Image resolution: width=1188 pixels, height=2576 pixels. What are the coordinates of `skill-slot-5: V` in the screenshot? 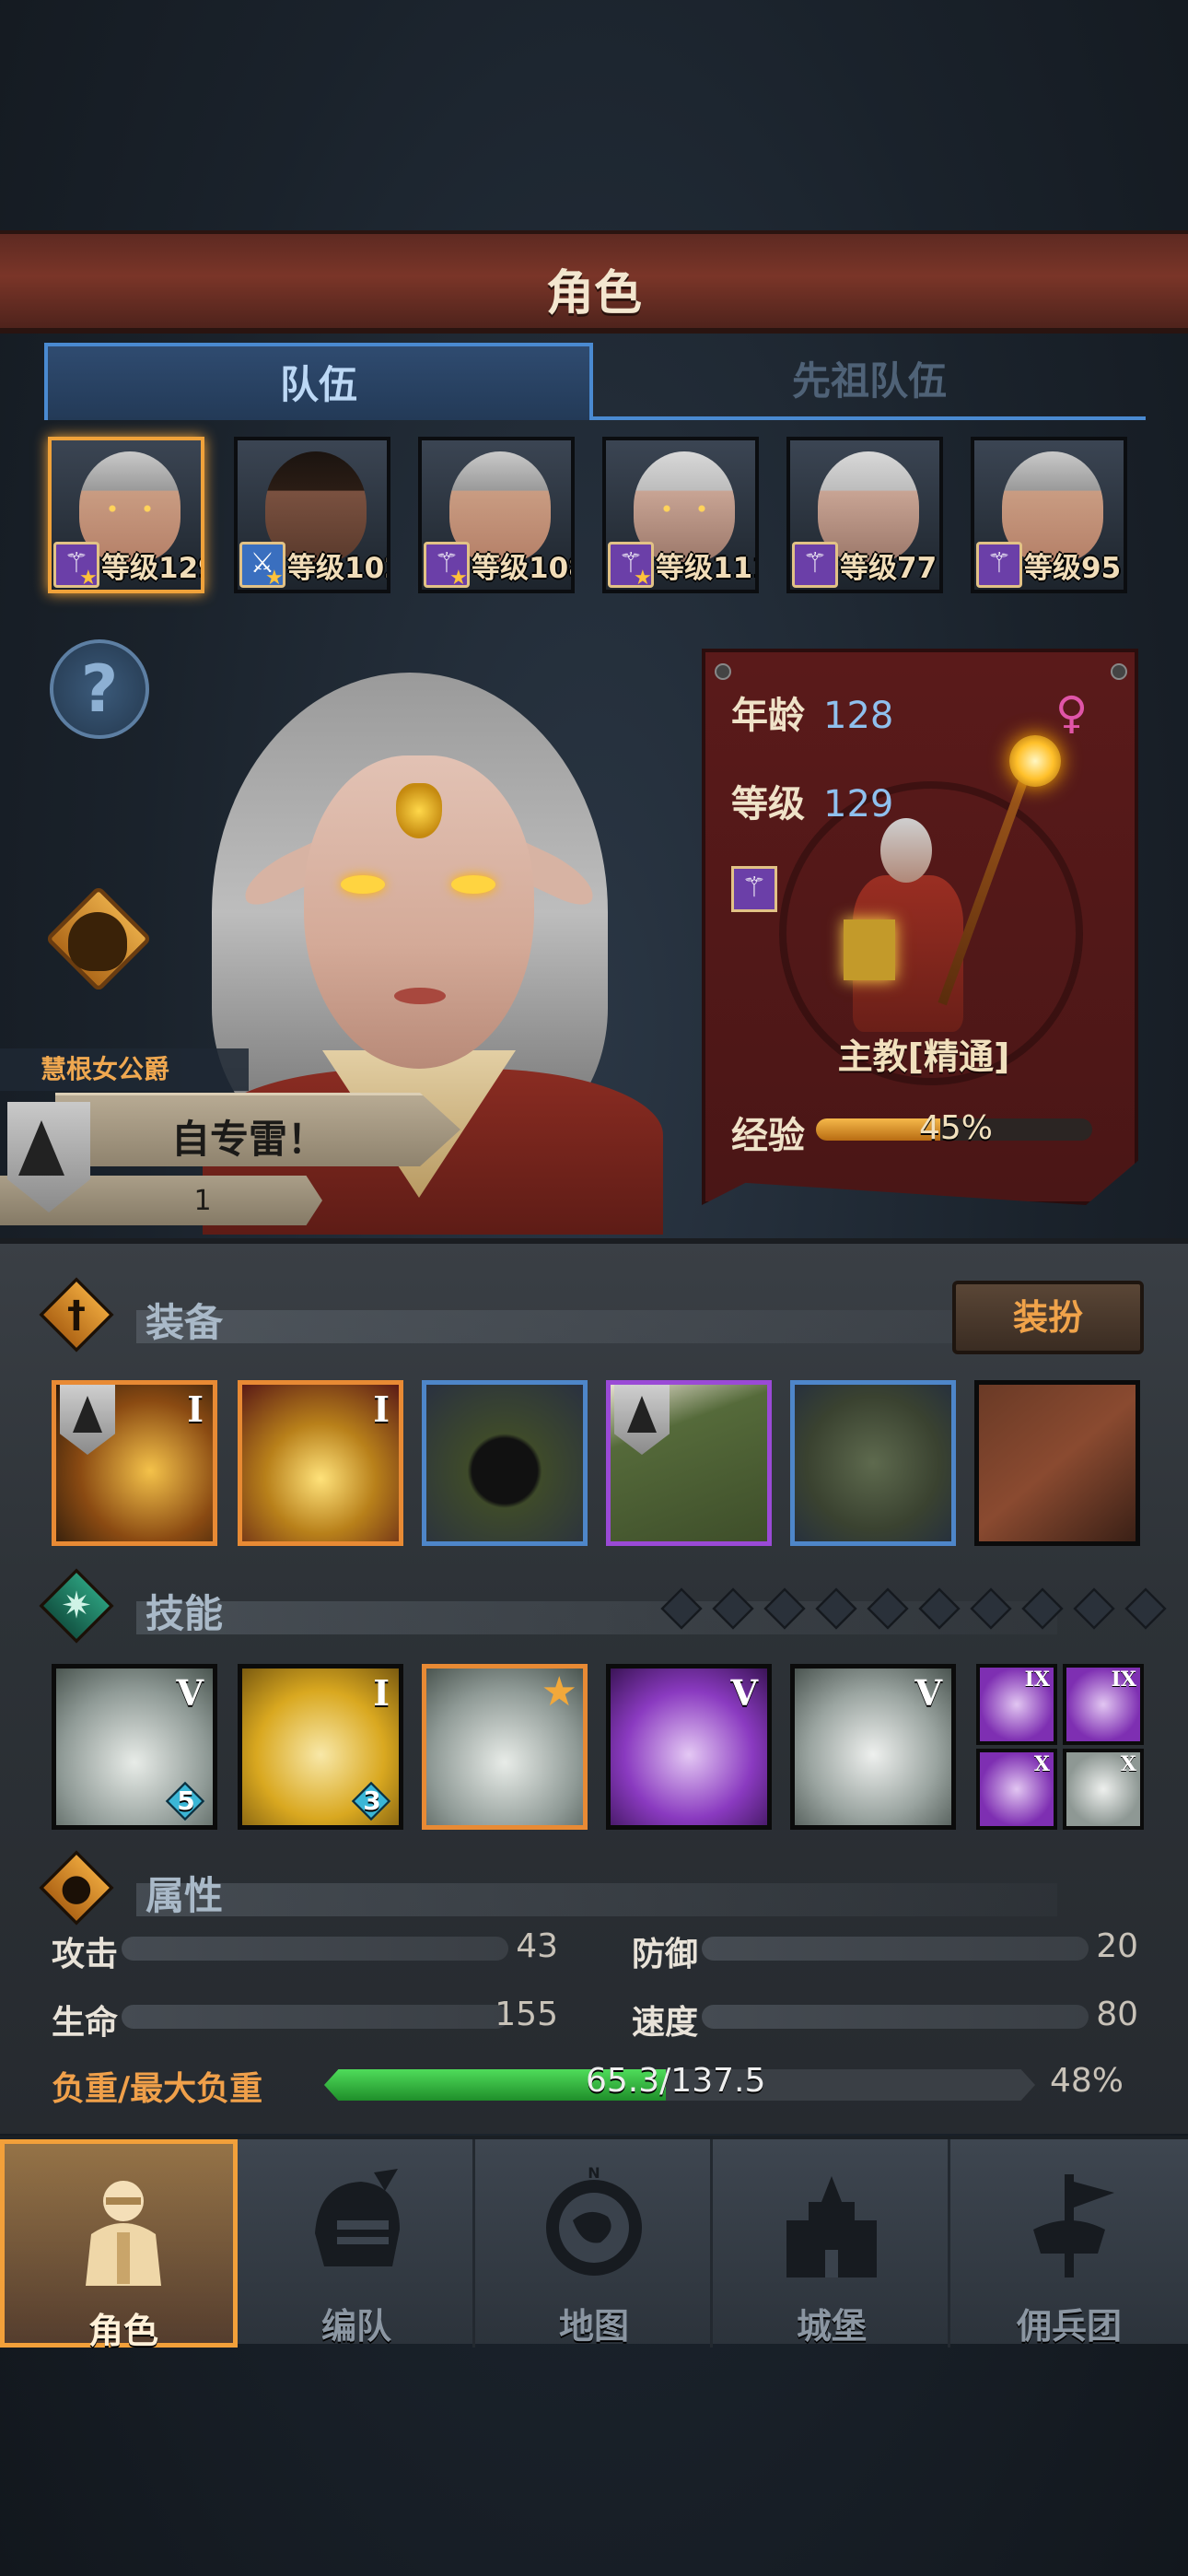 It's located at (873, 1747).